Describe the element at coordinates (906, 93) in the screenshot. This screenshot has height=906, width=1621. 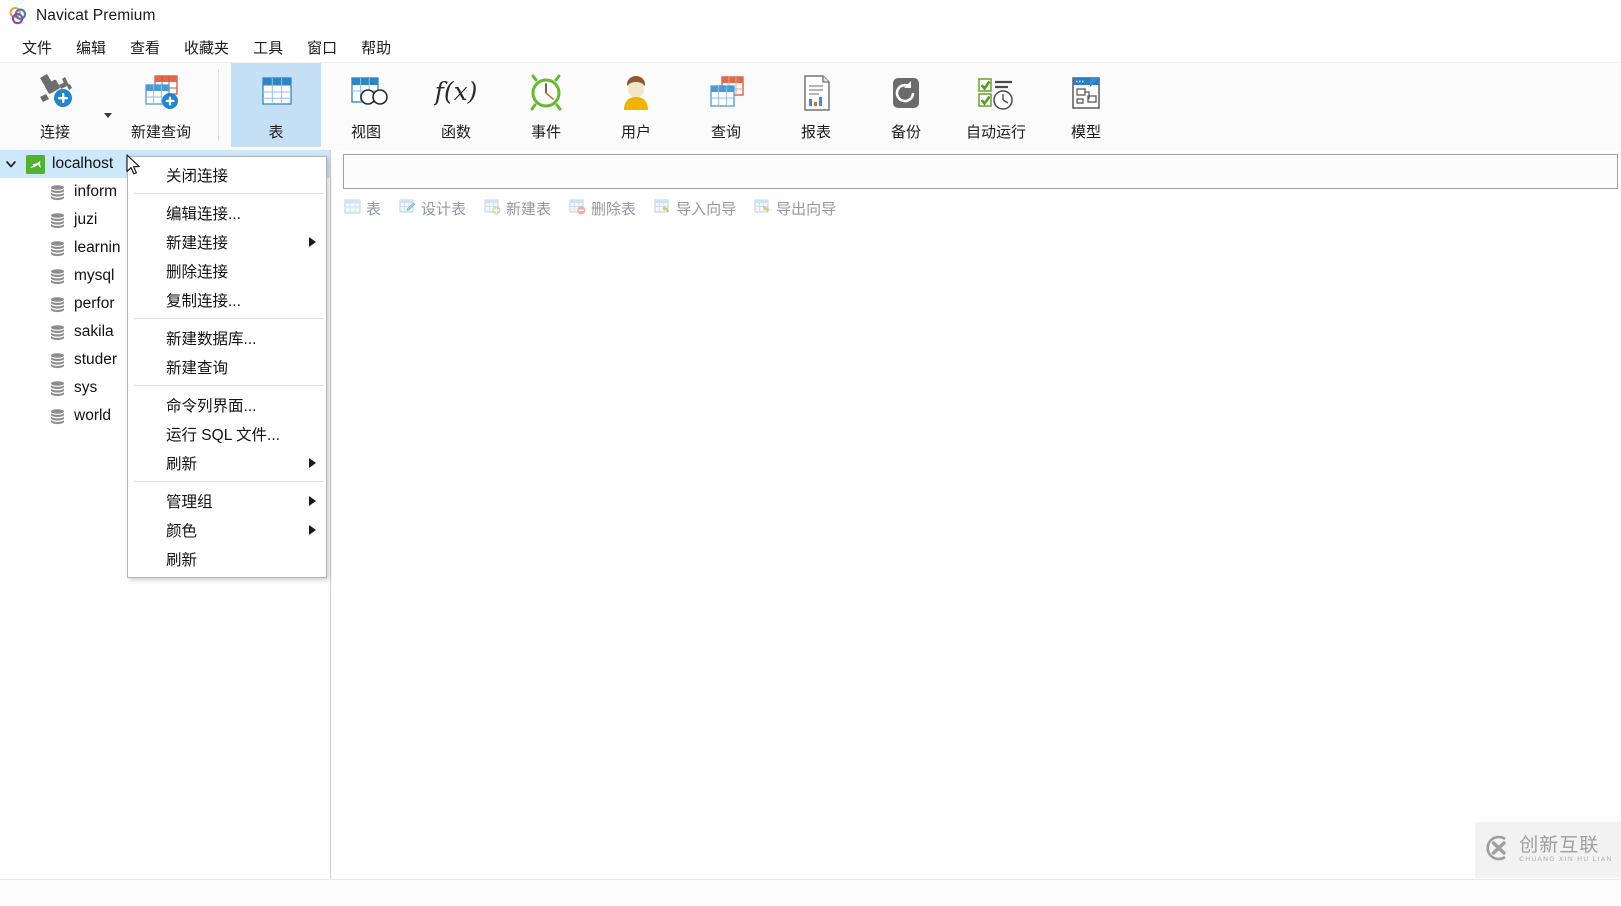
I see `backup-icon` at that location.